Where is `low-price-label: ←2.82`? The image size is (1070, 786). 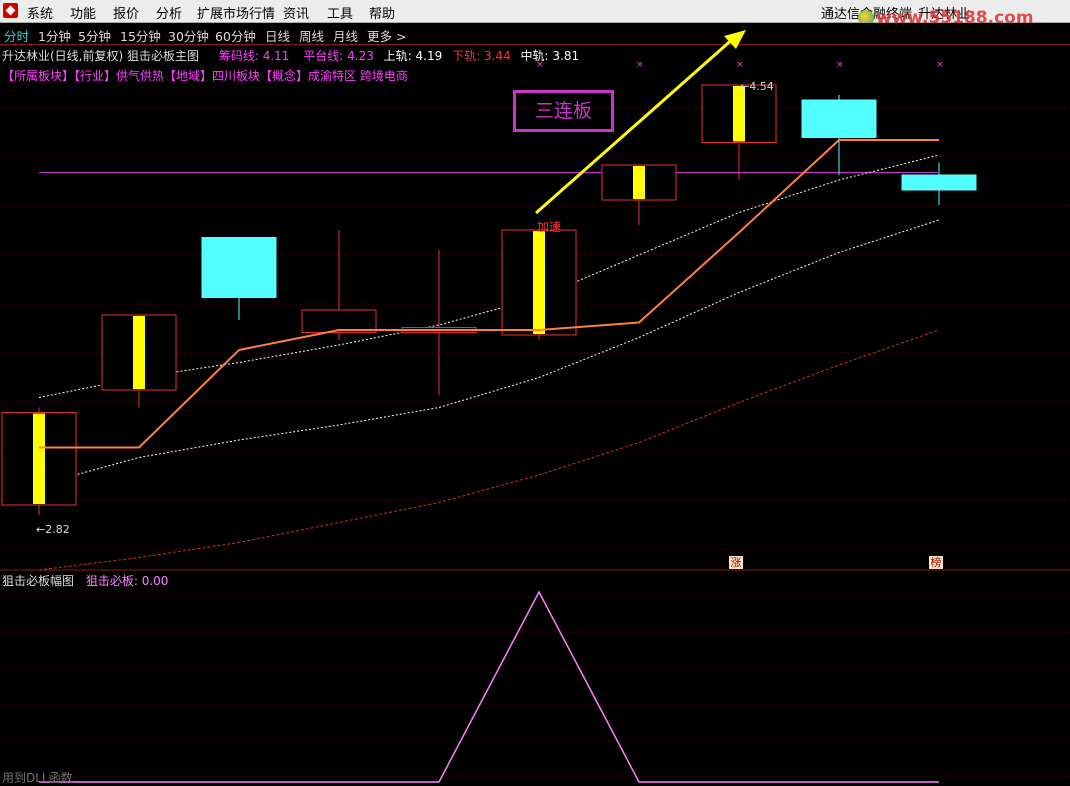 low-price-label: ←2.82 is located at coordinates (53, 529).